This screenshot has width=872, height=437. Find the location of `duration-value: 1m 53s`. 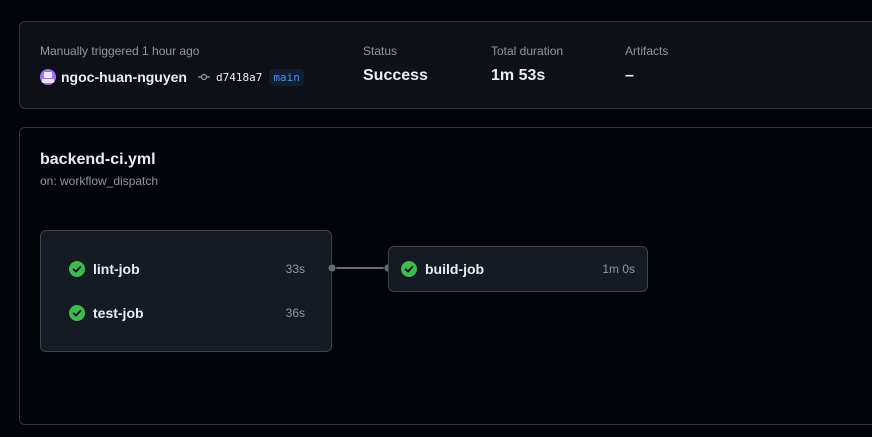

duration-value: 1m 53s is located at coordinates (518, 75).